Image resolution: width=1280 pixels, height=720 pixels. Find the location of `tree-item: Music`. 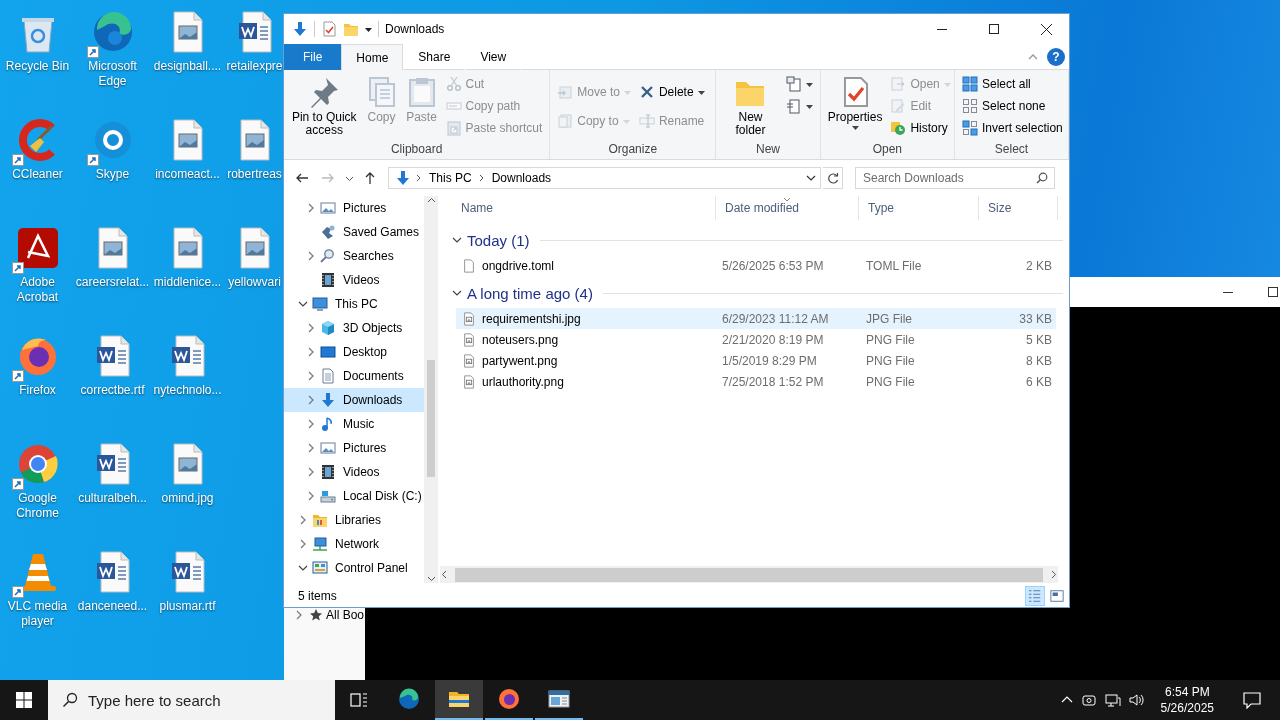

tree-item: Music is located at coordinates (354, 424).